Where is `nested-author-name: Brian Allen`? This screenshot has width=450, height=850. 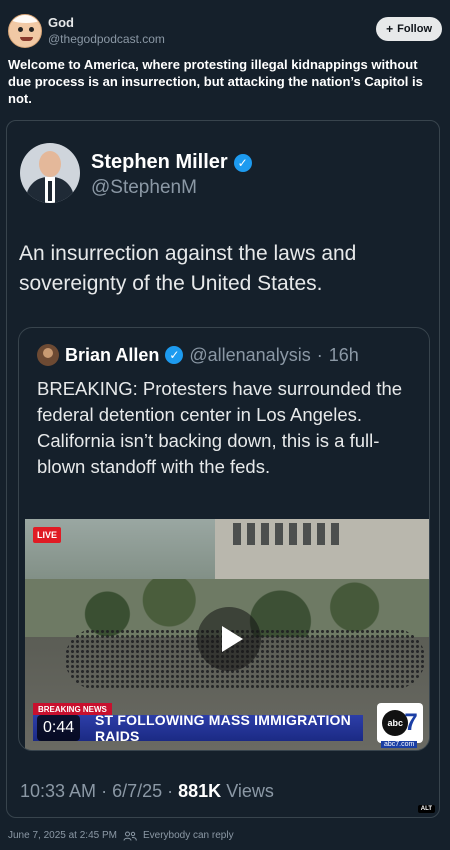
nested-author-name: Brian Allen is located at coordinates (112, 355).